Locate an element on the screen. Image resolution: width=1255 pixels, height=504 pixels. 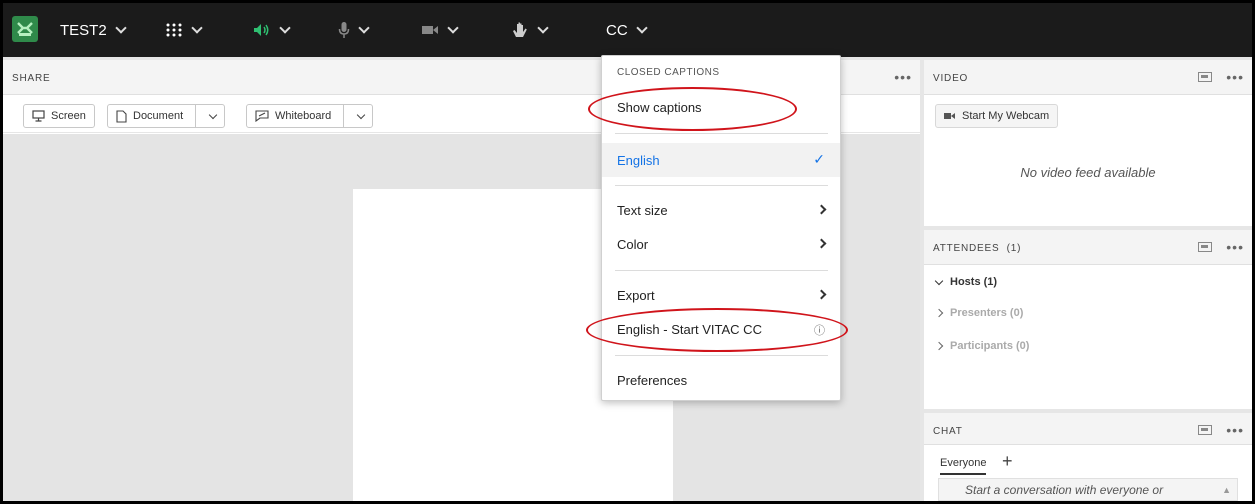
closed-captions-menu: CC is located at coordinates (627, 30).